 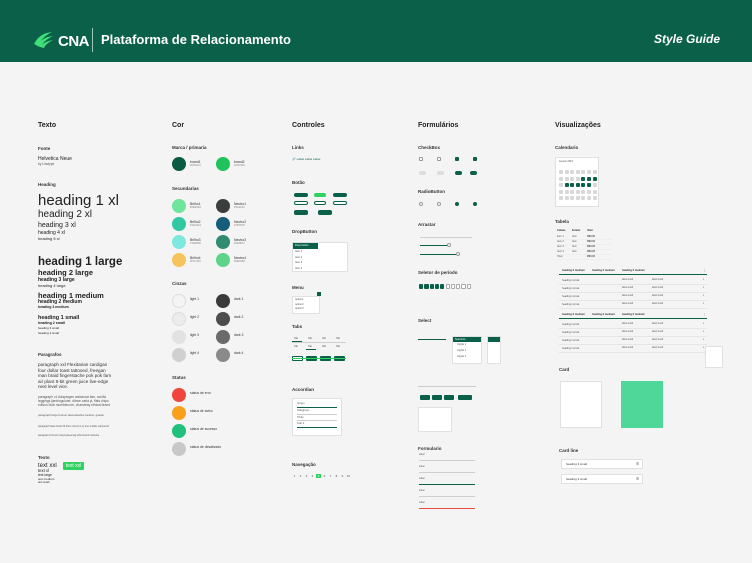 I want to click on page-number: 6, so click(x=324, y=476).